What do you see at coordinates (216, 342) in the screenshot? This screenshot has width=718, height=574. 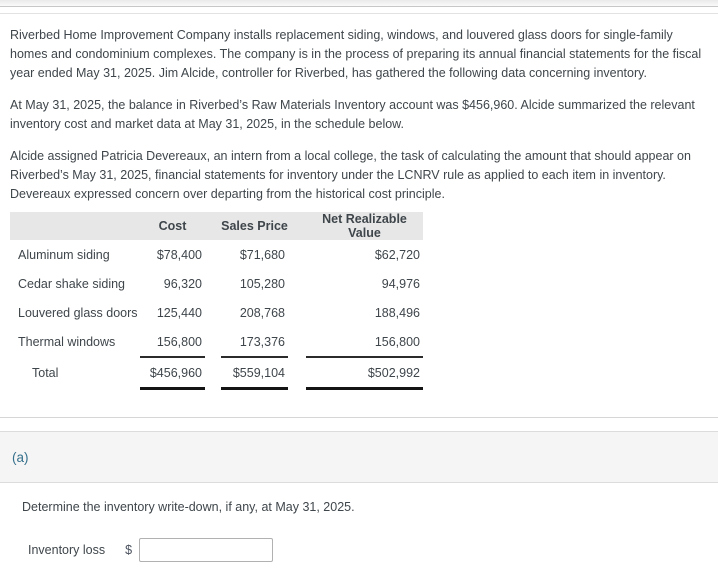 I see `table-row: Thermal windows 156,800 173,376 156,800` at bounding box center [216, 342].